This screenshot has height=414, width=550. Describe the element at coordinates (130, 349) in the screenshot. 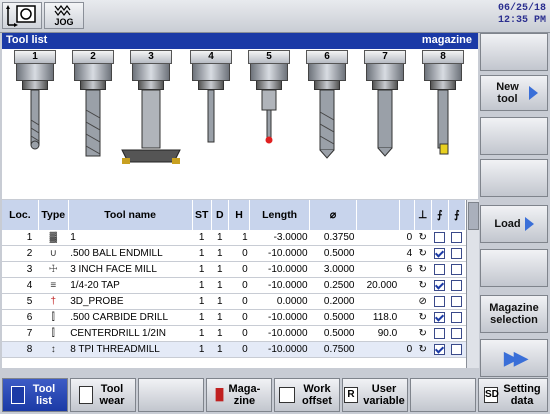

I see `tool-name-cell: 8 TPI THREADMILL` at that location.